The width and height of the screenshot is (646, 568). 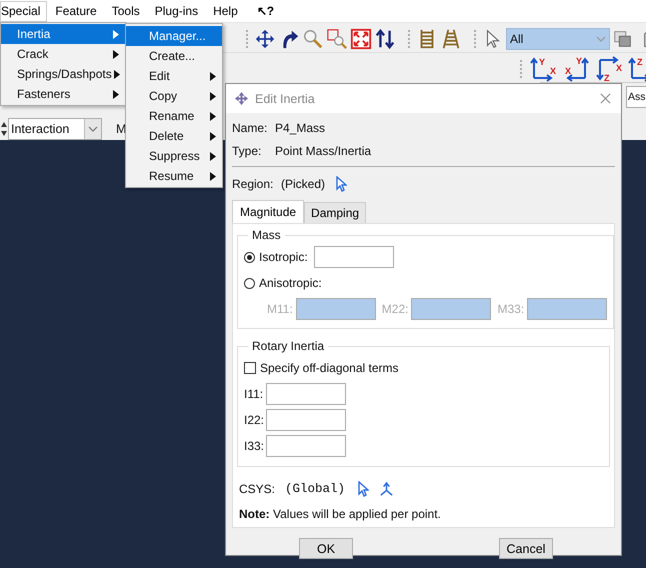 What do you see at coordinates (265, 39) in the screenshot?
I see `pan-icon` at bounding box center [265, 39].